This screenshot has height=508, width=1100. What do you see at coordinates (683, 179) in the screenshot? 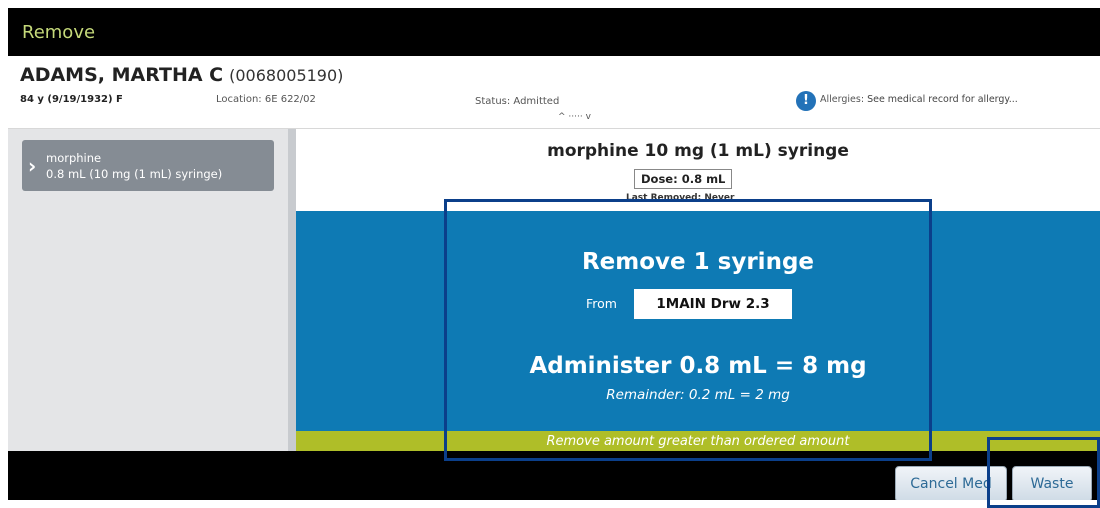
I see `dose-box: Dose: 0.8 mL` at bounding box center [683, 179].